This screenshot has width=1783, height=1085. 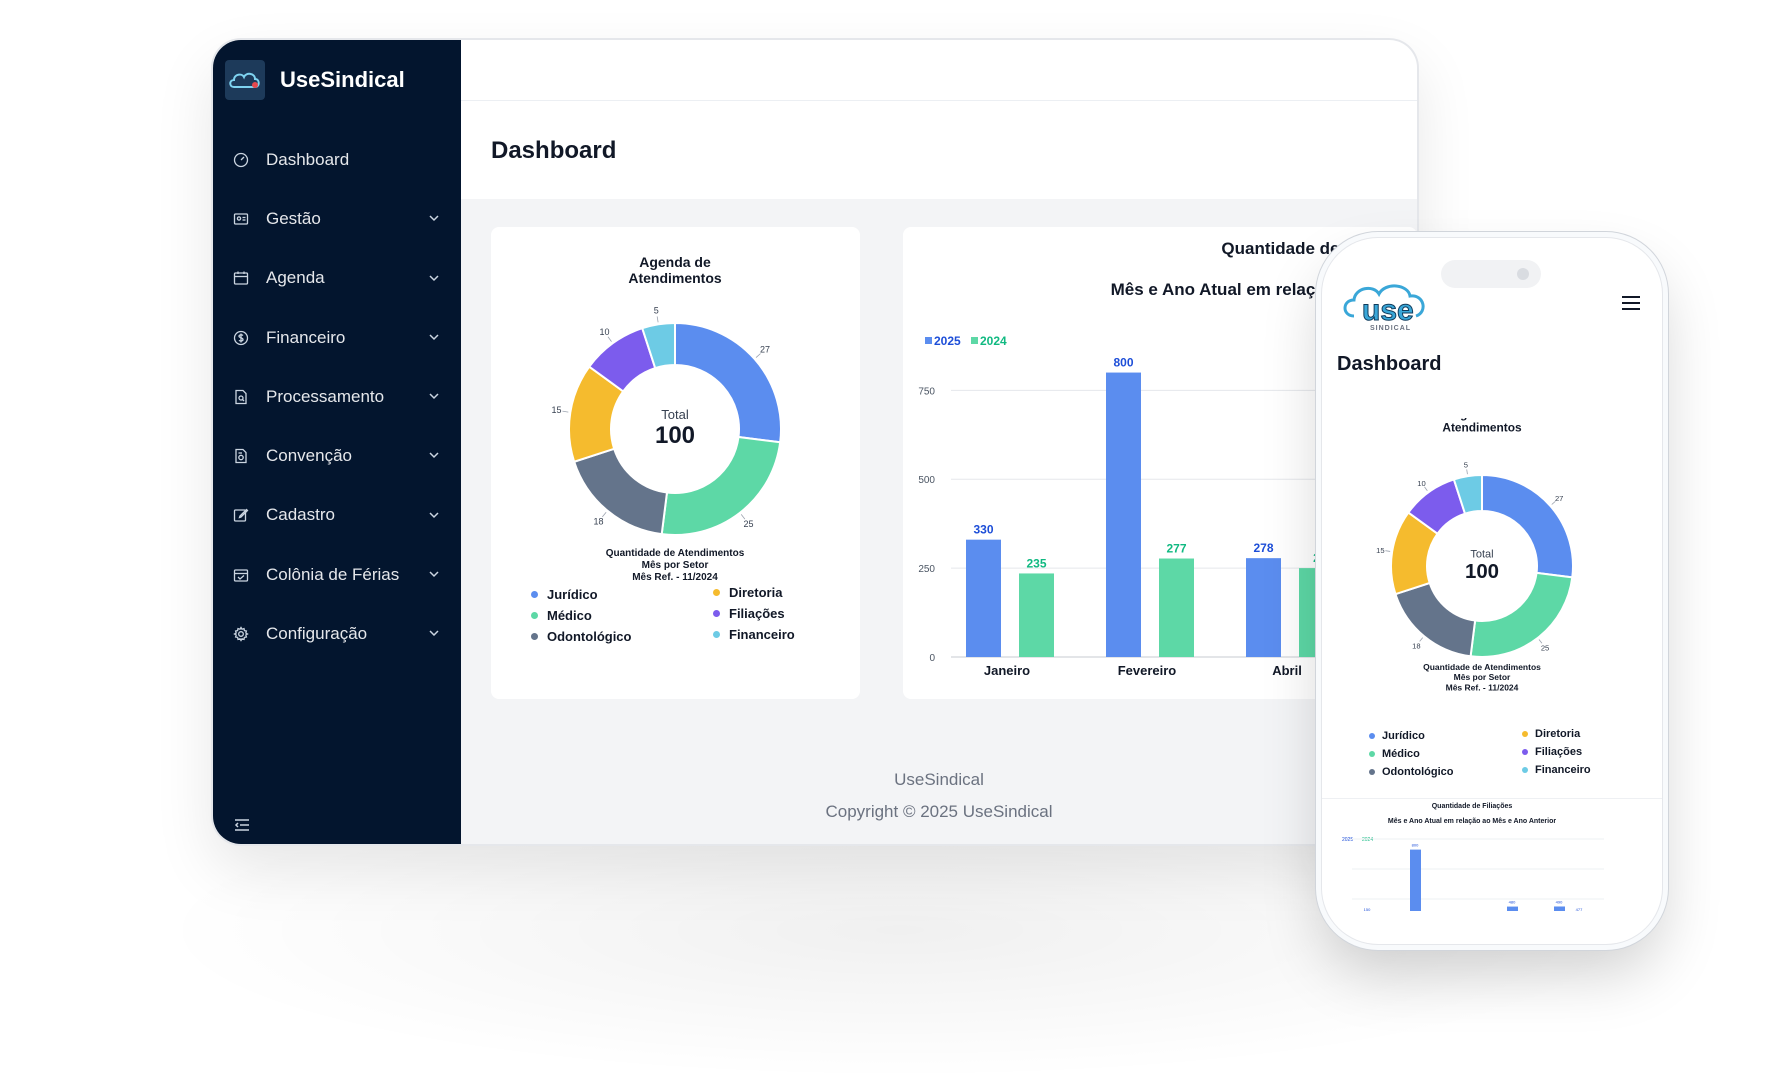 I want to click on legend-swatch-2025, so click(x=928, y=340).